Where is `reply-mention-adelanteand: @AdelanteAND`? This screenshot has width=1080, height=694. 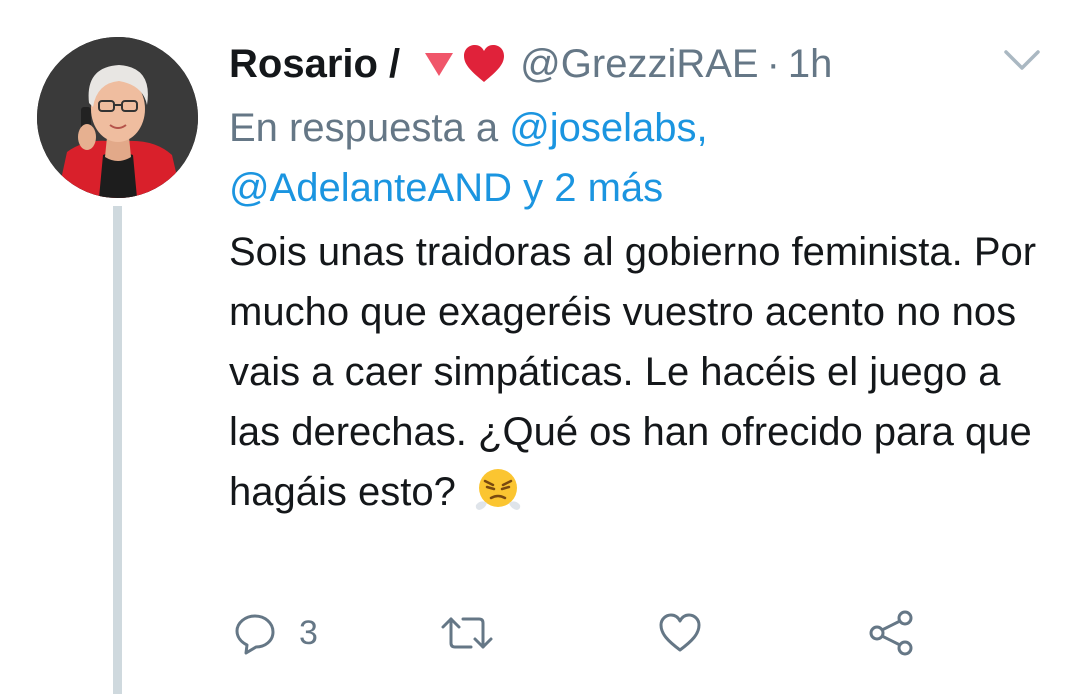
reply-mention-adelanteand: @AdelanteAND is located at coordinates (370, 188).